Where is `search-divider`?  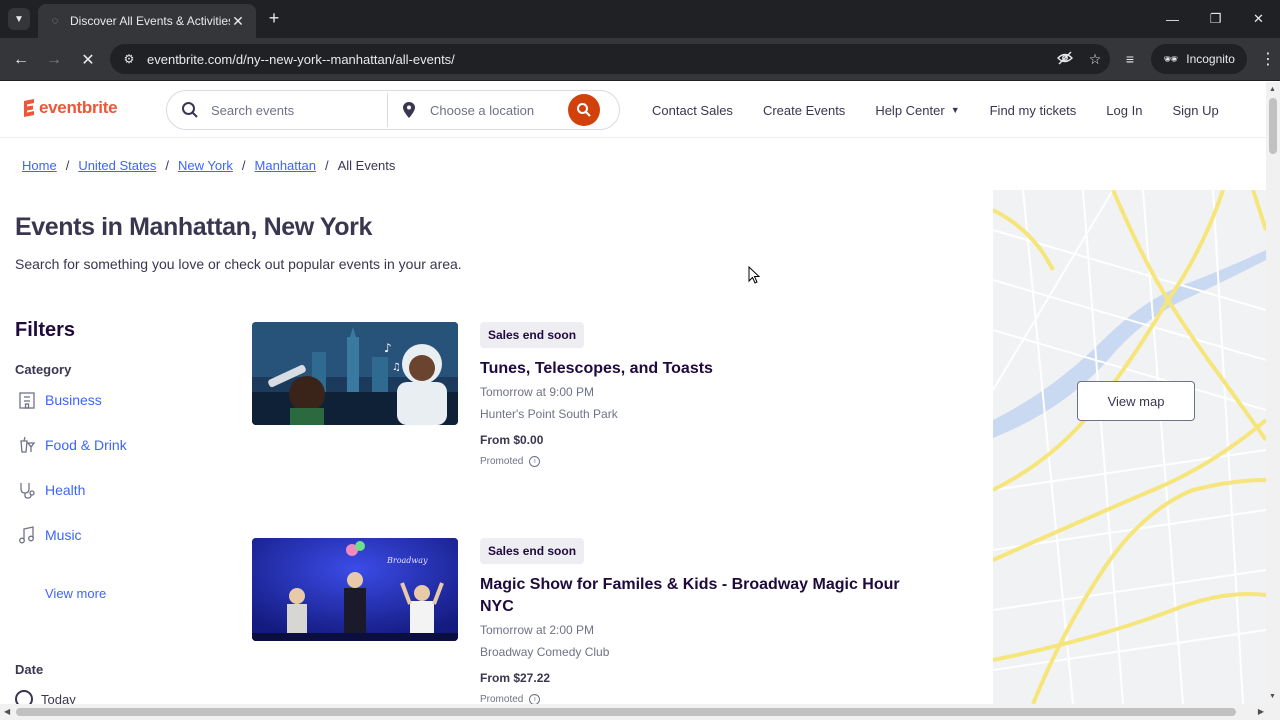 search-divider is located at coordinates (387, 110).